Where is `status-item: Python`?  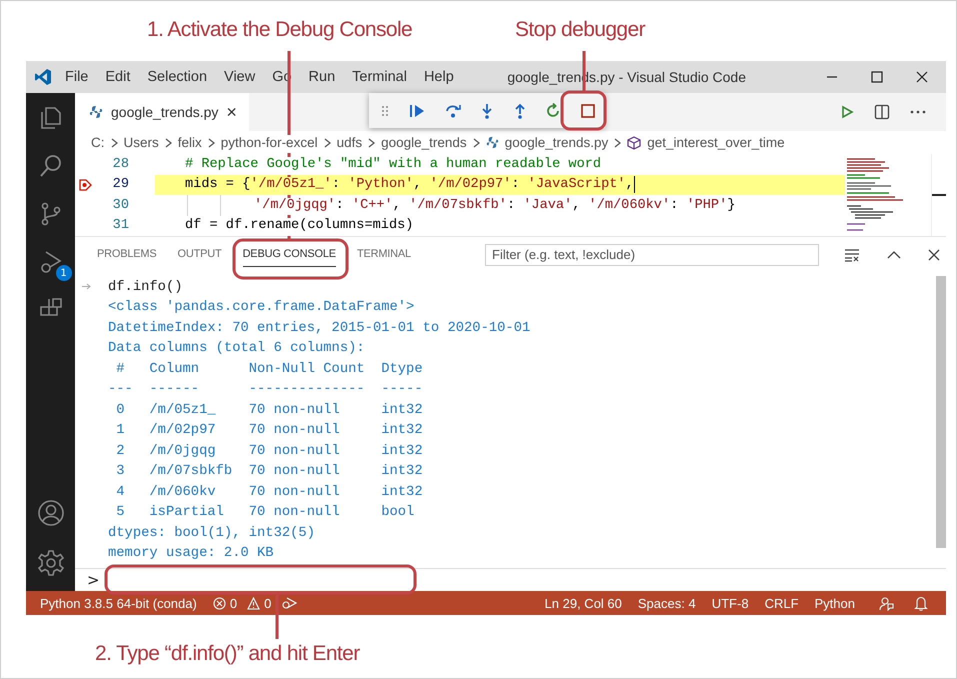 status-item: Python is located at coordinates (834, 603).